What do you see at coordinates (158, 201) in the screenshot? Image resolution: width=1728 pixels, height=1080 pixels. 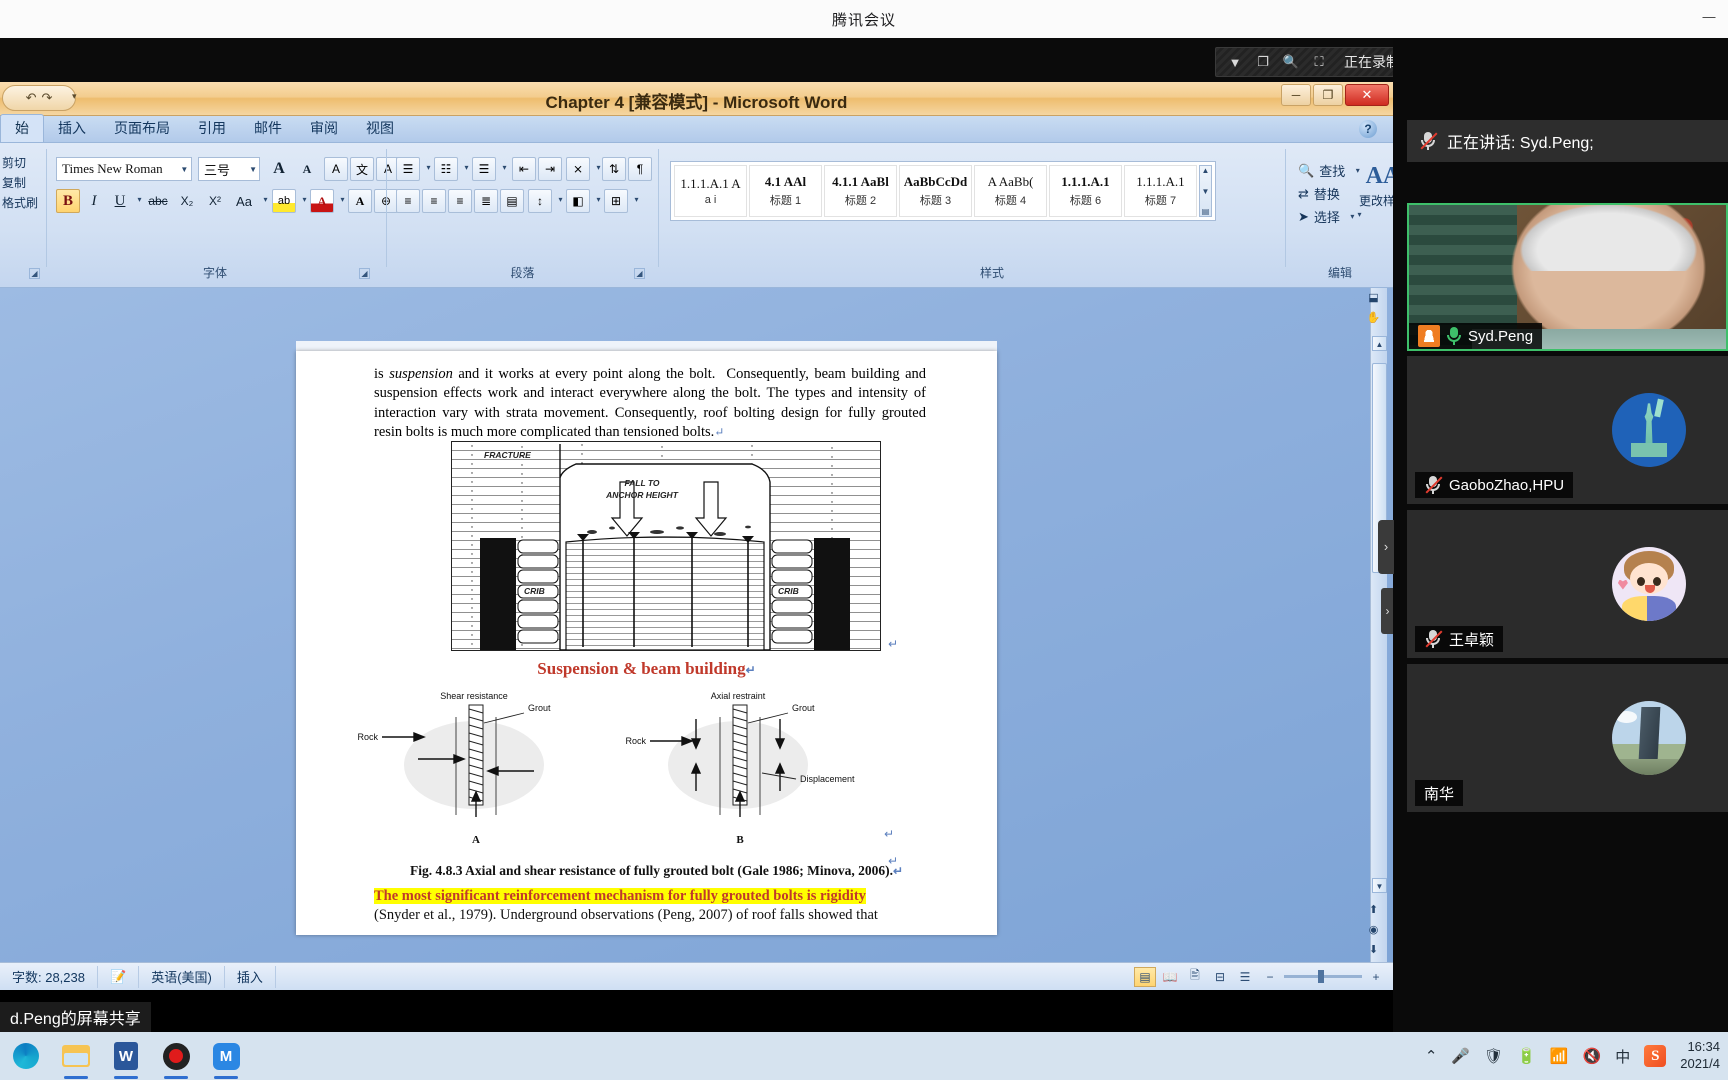 I see `strikethrough-button: abc` at bounding box center [158, 201].